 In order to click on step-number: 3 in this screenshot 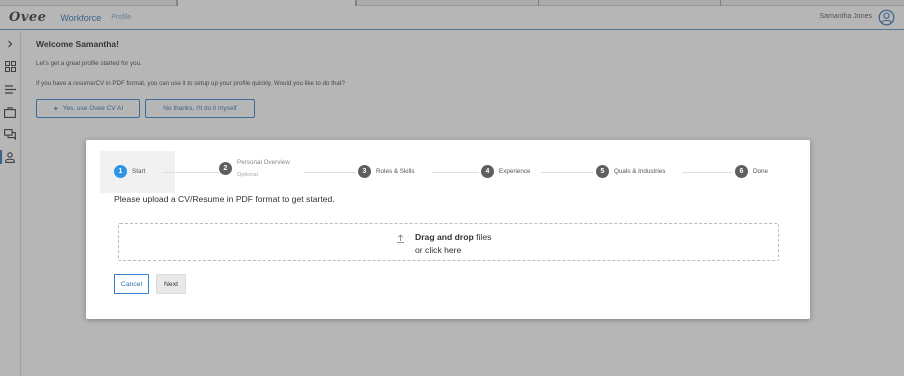, I will do `click(364, 171)`.